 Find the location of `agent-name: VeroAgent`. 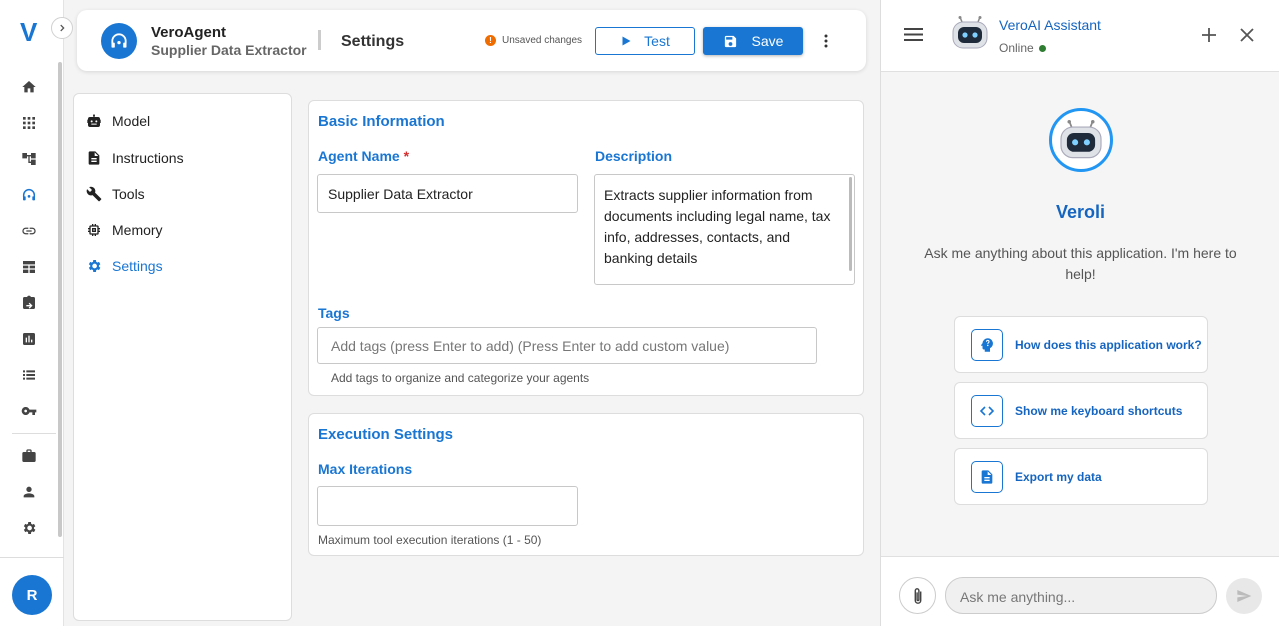

agent-name: VeroAgent is located at coordinates (189, 32).